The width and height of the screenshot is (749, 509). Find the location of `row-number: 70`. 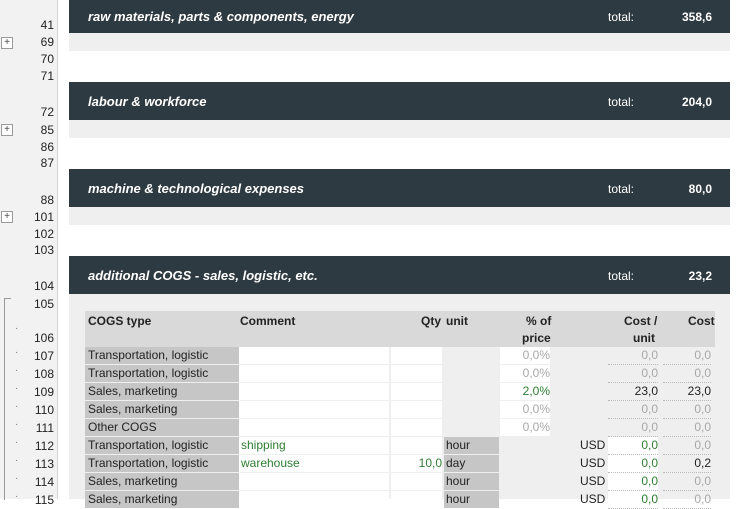

row-number: 70 is located at coordinates (42, 59).